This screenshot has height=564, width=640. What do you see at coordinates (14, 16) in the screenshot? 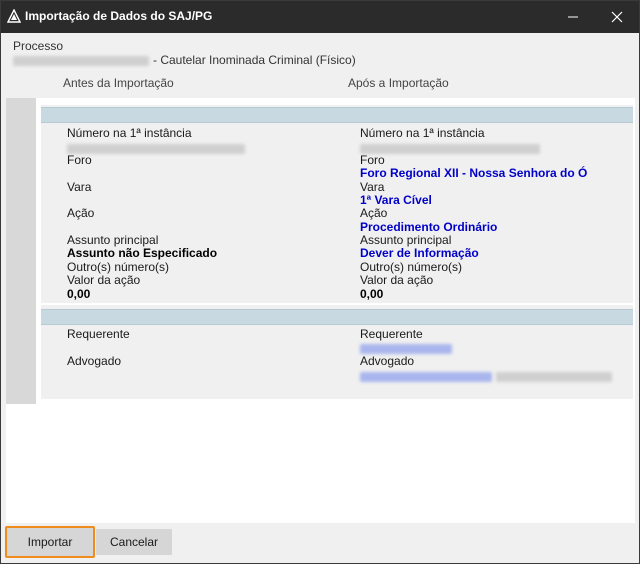
I see `app-logo-icon` at bounding box center [14, 16].